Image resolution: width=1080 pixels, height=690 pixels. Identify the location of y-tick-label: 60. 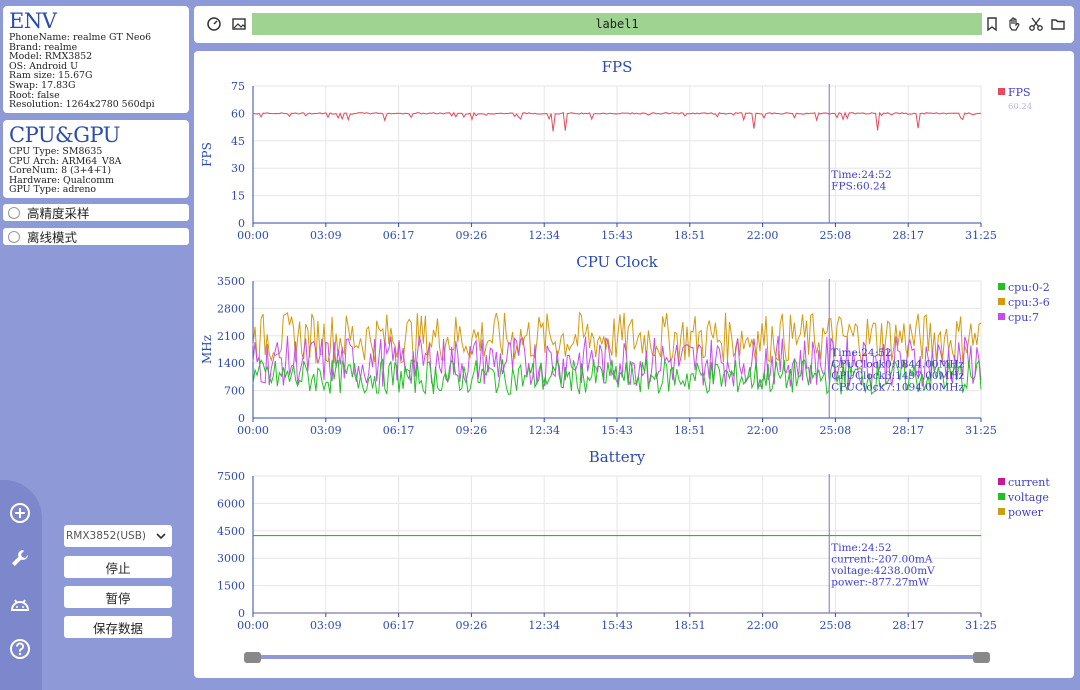
(238, 113).